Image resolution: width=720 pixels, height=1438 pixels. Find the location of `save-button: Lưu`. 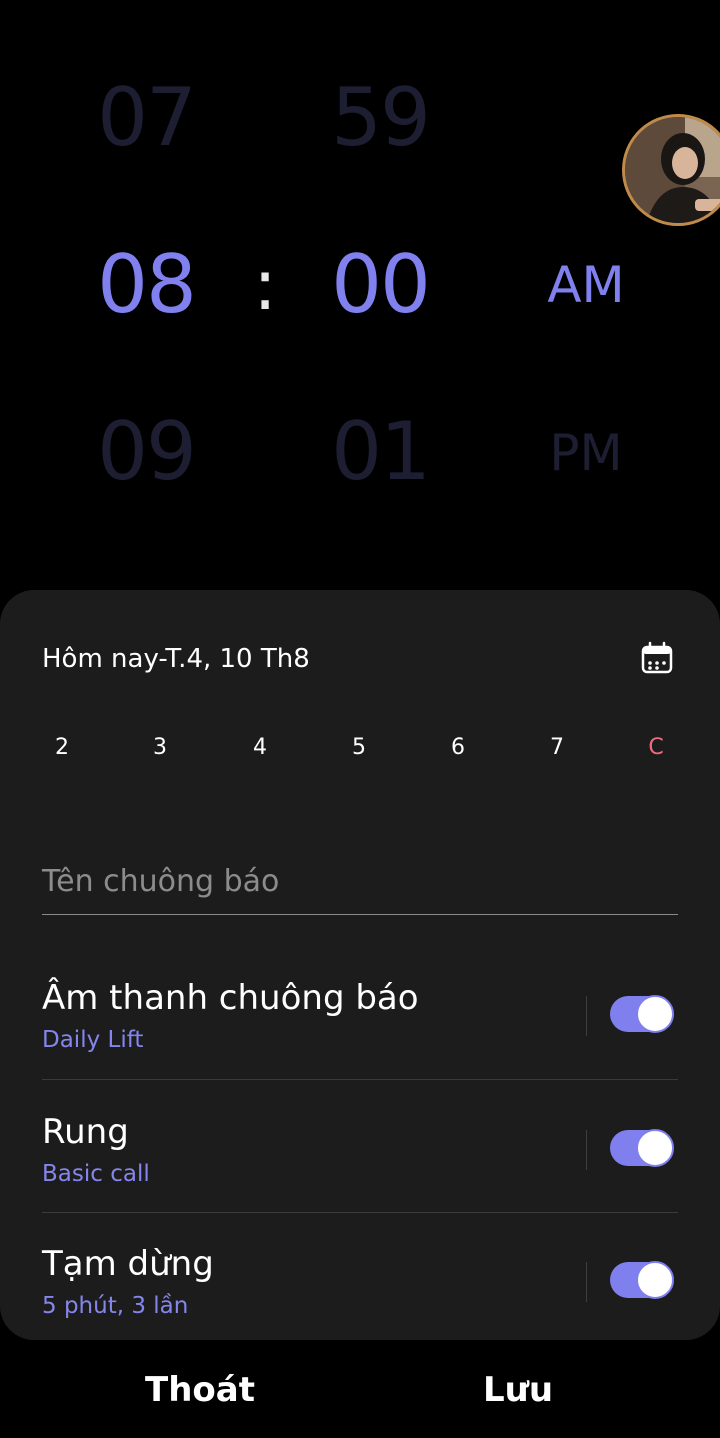

save-button: Lưu is located at coordinates (518, 1390).